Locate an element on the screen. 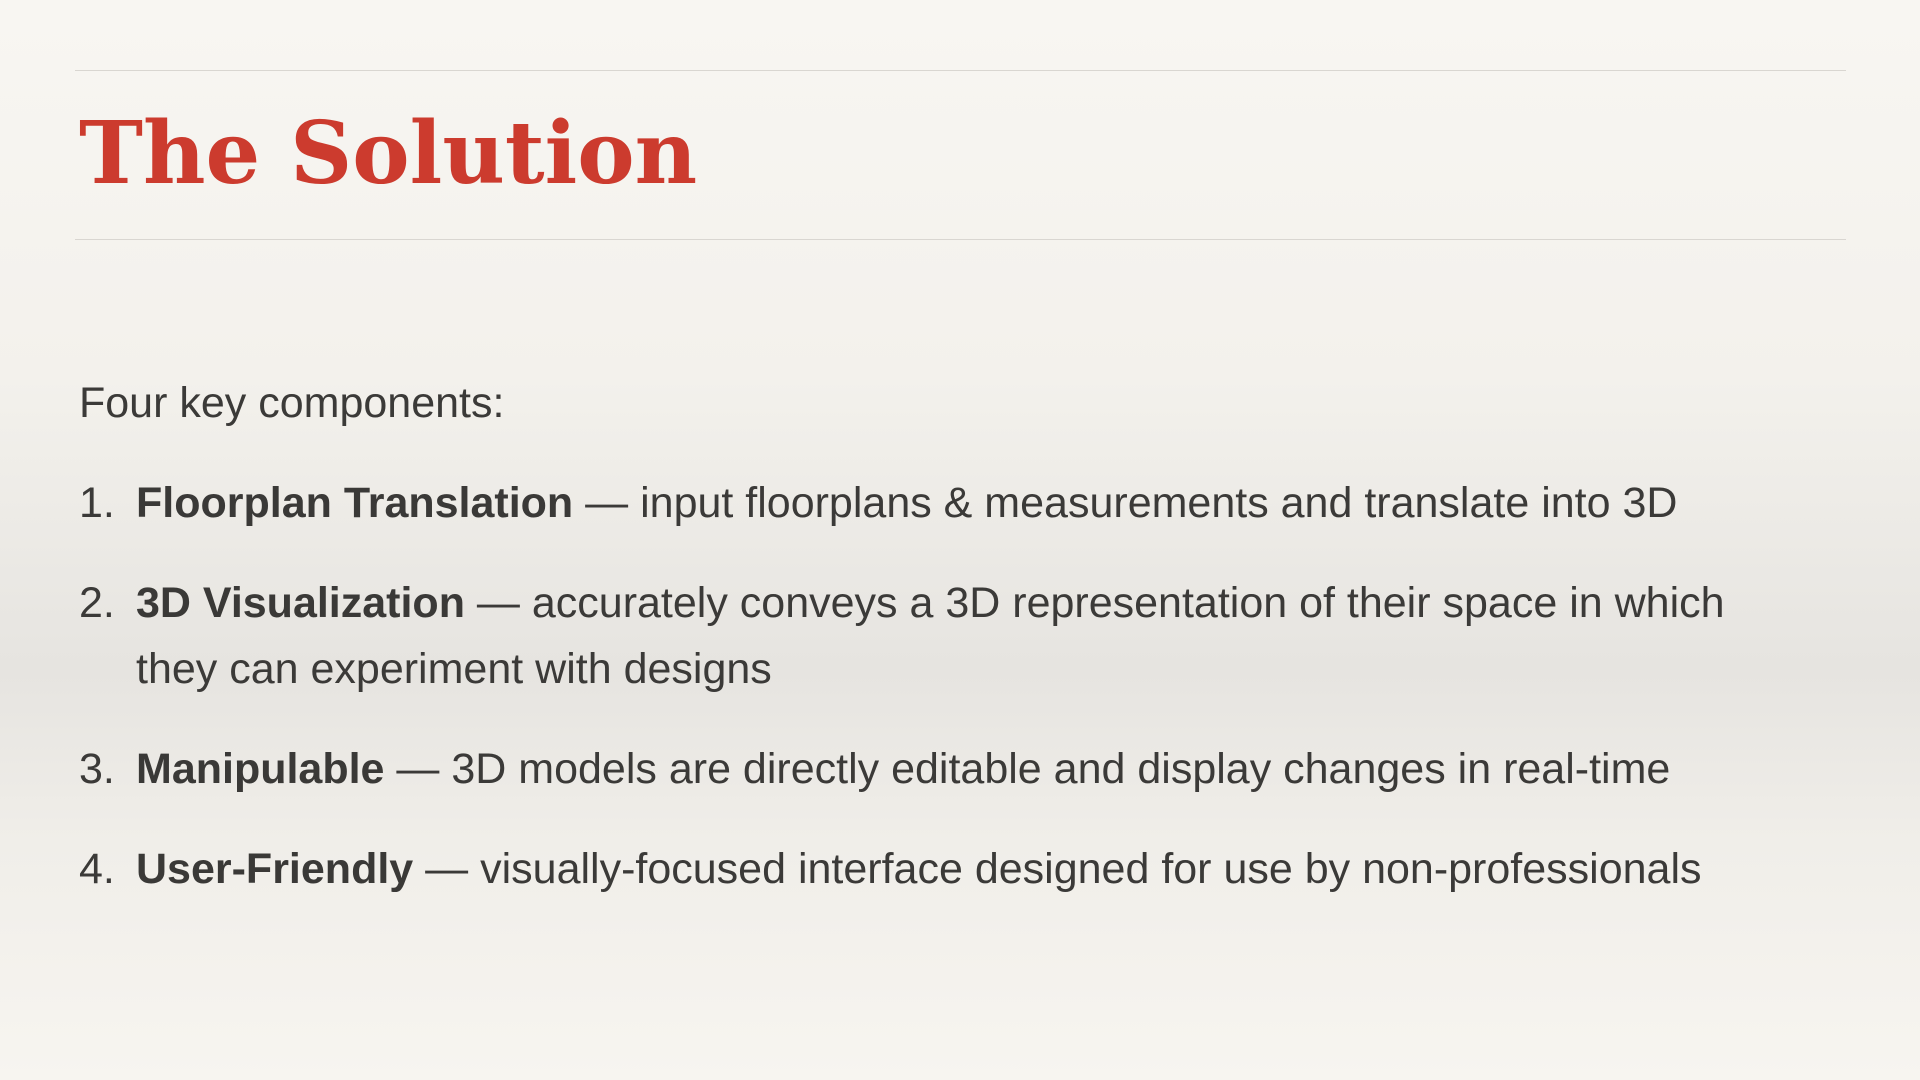 The width and height of the screenshot is (1920, 1080). list-item-term: 3D Visualization is located at coordinates (300, 603).